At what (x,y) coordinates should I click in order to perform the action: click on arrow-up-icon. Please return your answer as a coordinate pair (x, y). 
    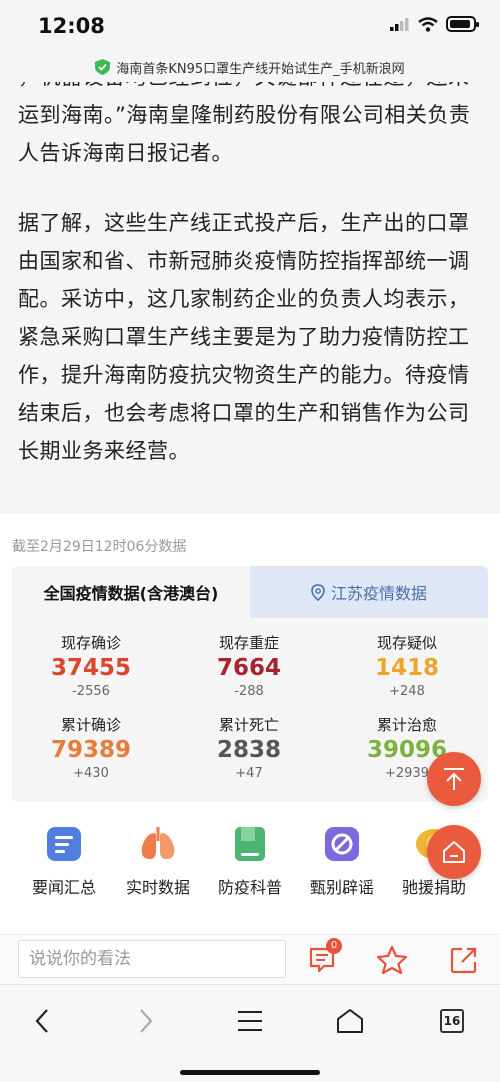
    Looking at the image, I should click on (454, 779).